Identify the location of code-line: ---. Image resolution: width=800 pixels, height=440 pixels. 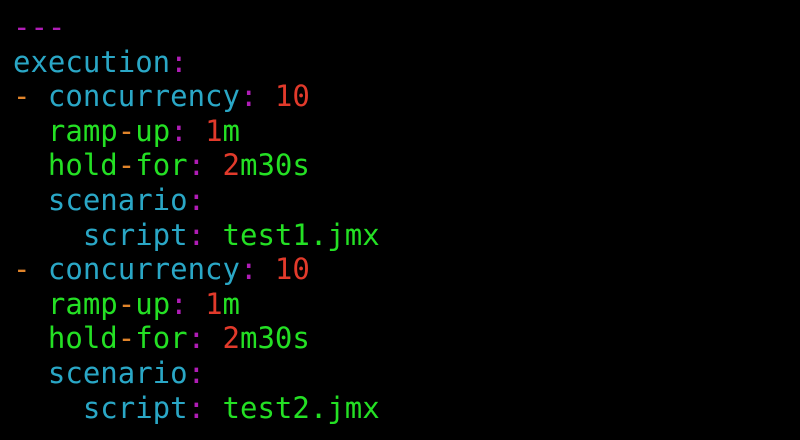
(196, 27).